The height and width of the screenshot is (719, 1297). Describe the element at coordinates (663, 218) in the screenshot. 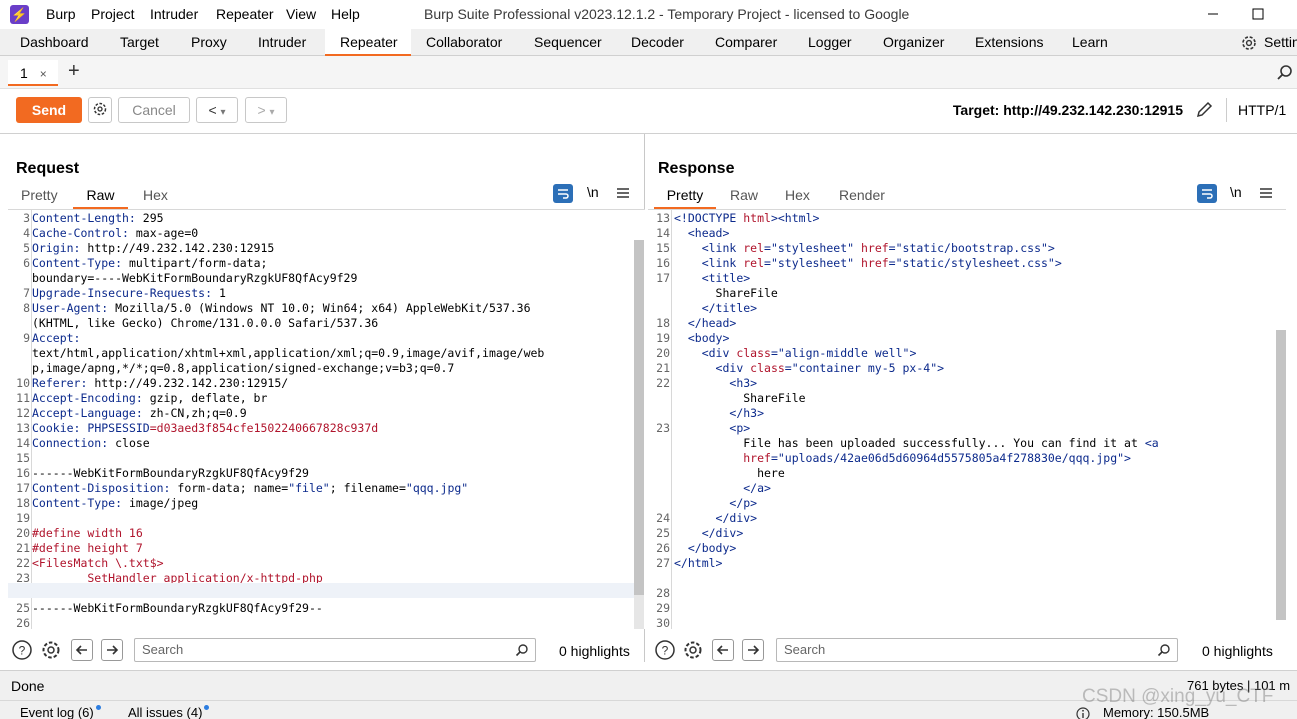

I see `line-number: 13` at that location.